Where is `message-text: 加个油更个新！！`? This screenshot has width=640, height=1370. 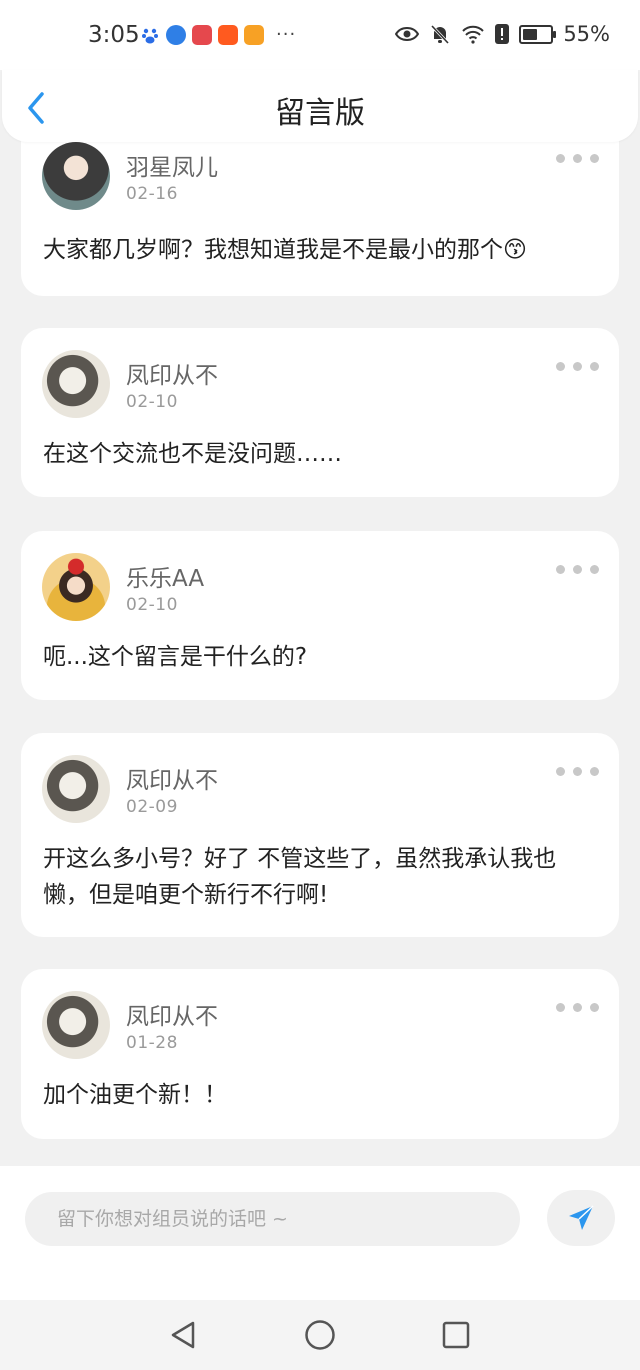
message-text: 加个油更个新！！ is located at coordinates (135, 1095).